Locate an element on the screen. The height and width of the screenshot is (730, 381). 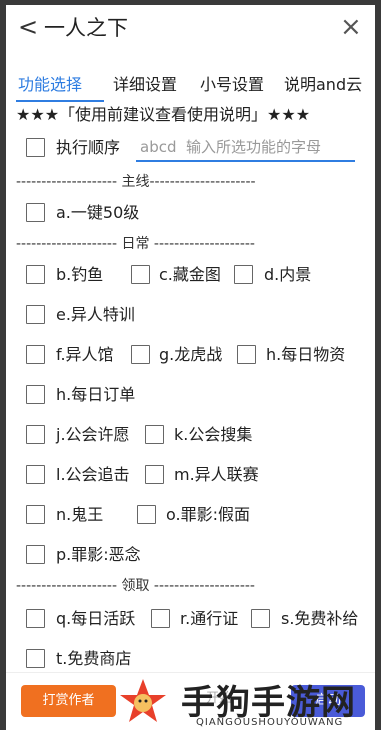
title-bar: < 一人之下 × is located at coordinates (190, 28).